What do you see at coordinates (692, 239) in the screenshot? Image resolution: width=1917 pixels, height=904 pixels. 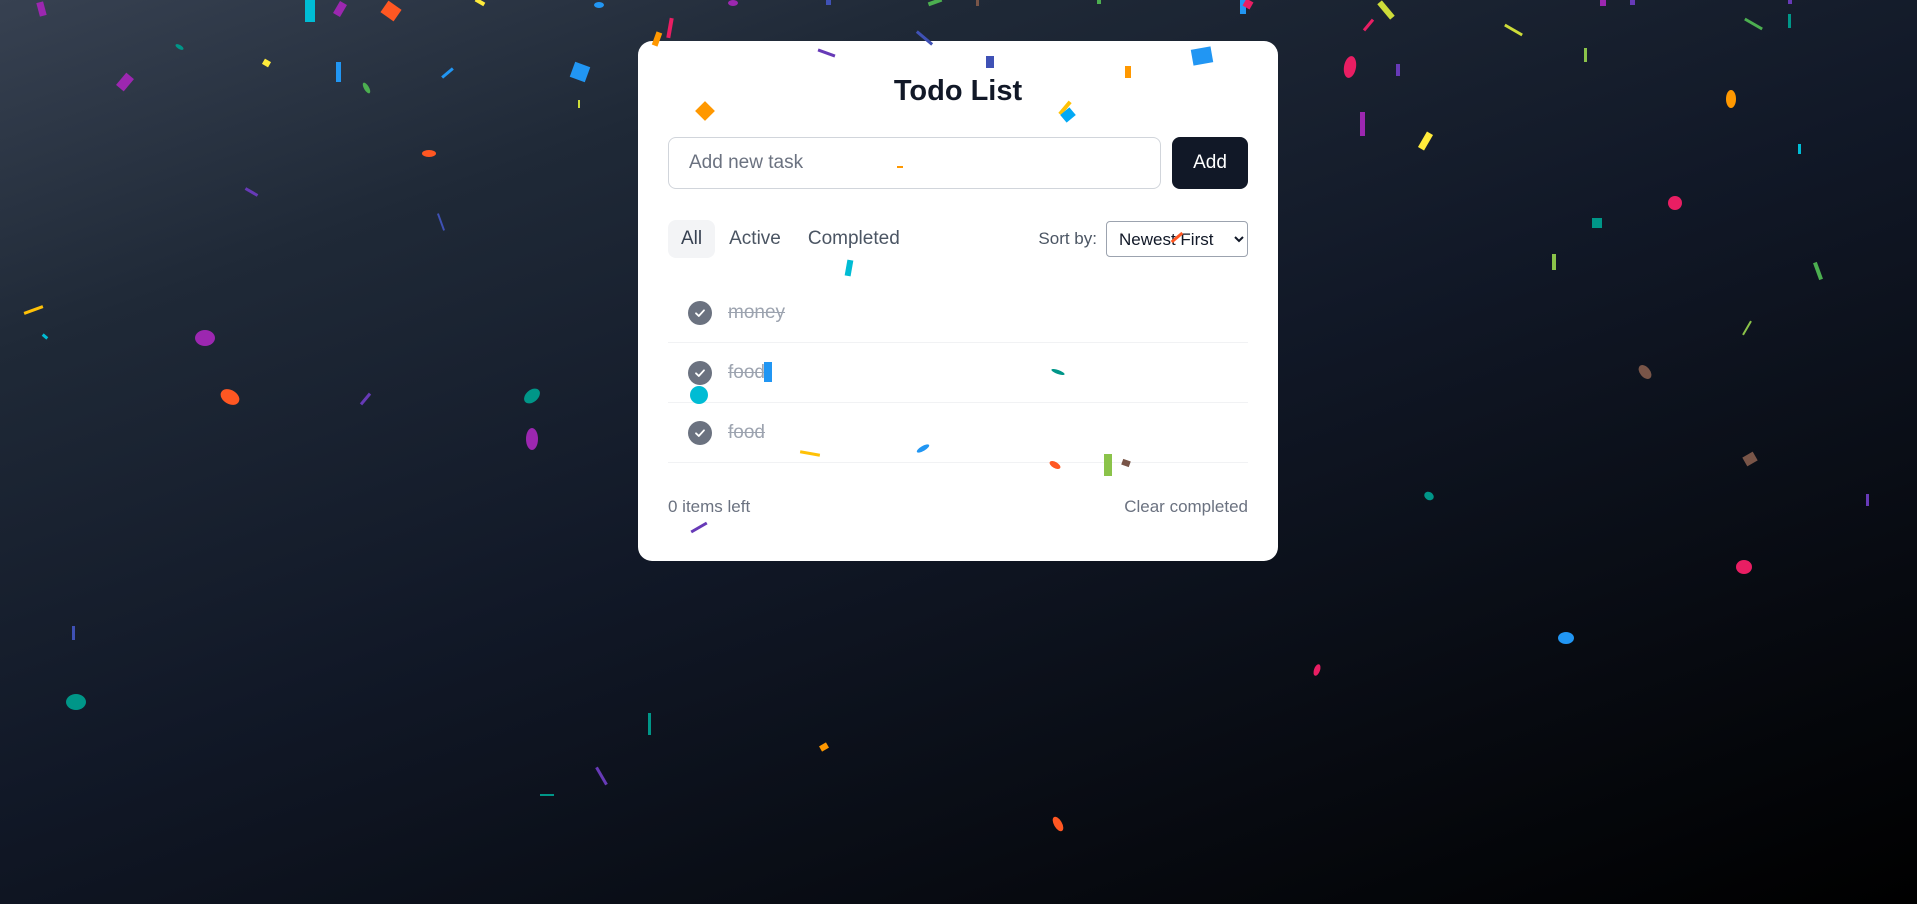 I see `filter-all: All` at bounding box center [692, 239].